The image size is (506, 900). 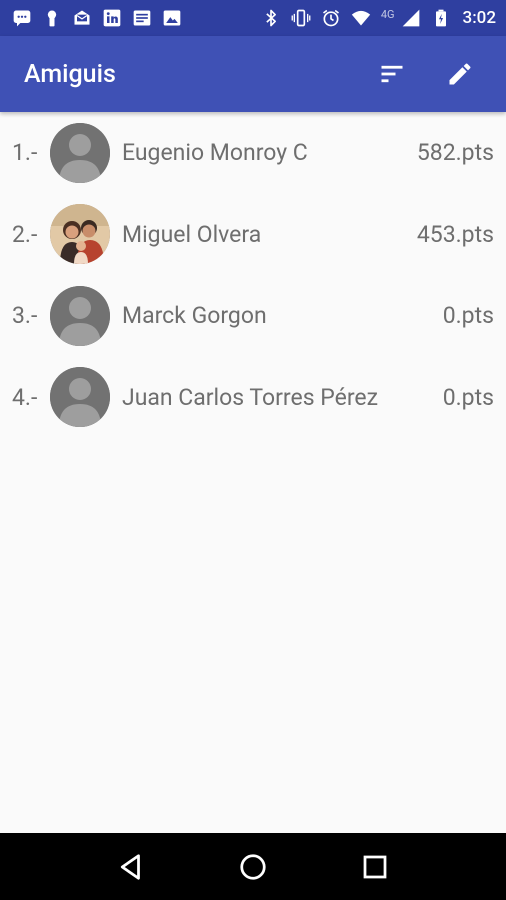 I want to click on back-icon, so click(x=131, y=867).